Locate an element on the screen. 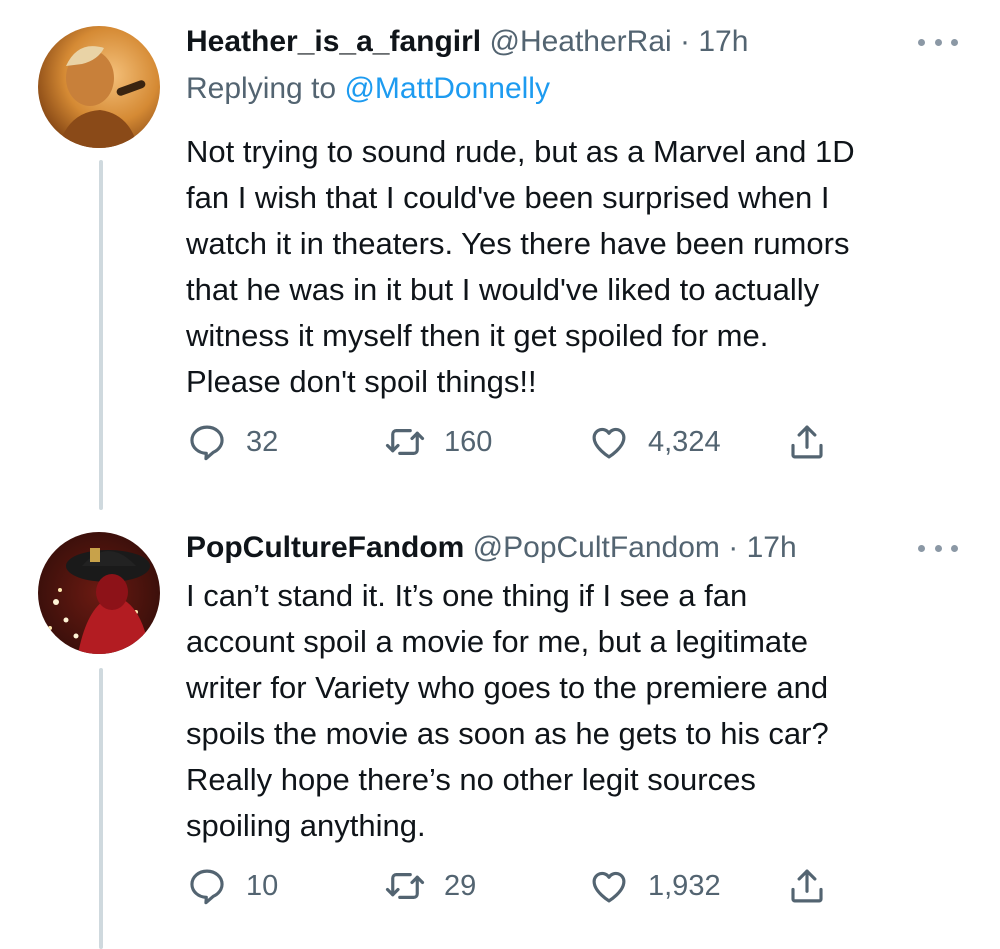 This screenshot has height=949, width=1000. tweet-actions: 10 29 1,932 is located at coordinates (536, 886).